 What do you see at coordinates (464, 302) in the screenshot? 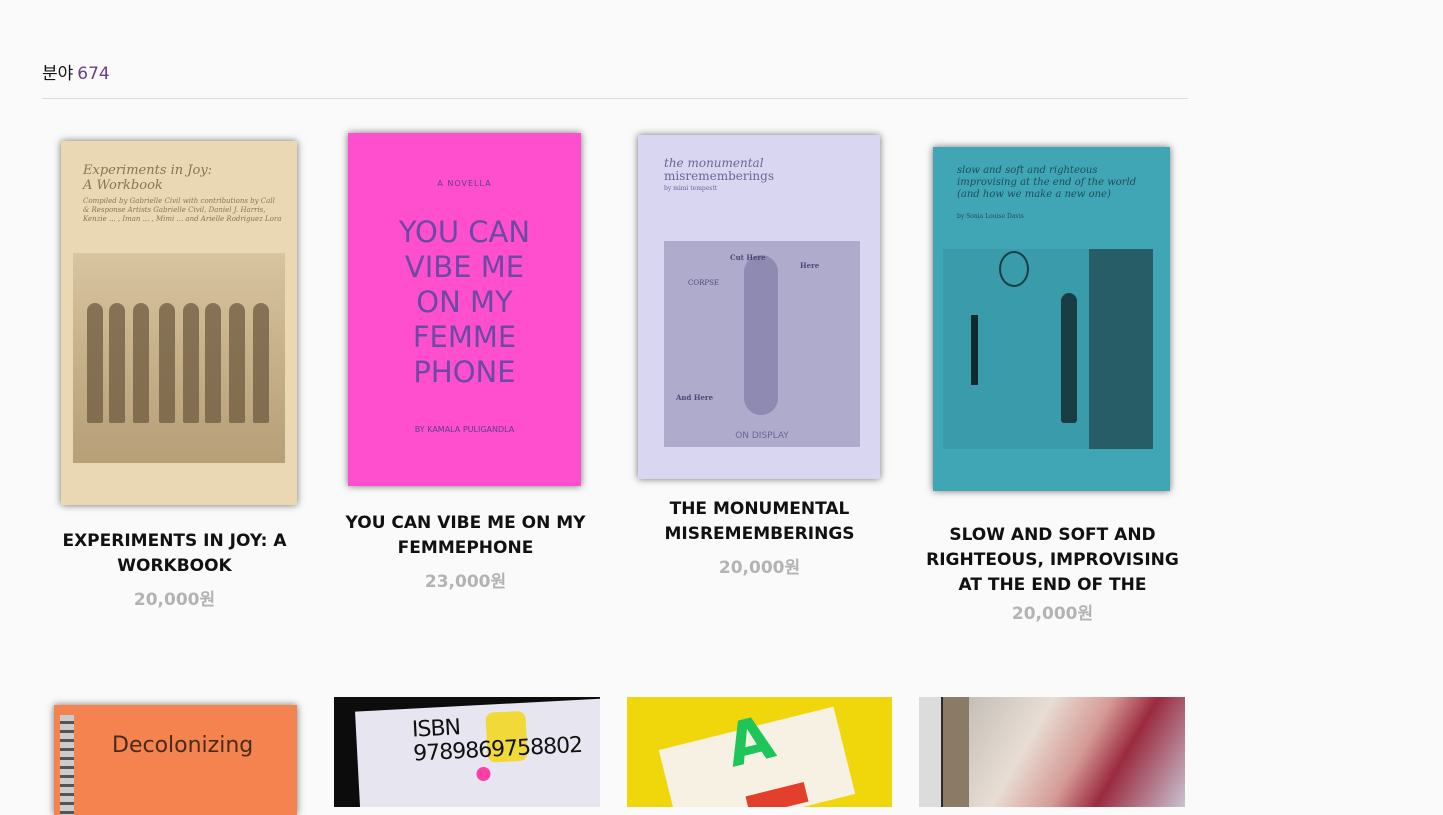
I see `cover-title-text: YOU CAN VIBE ME ON MY FEMME PHONE` at bounding box center [464, 302].